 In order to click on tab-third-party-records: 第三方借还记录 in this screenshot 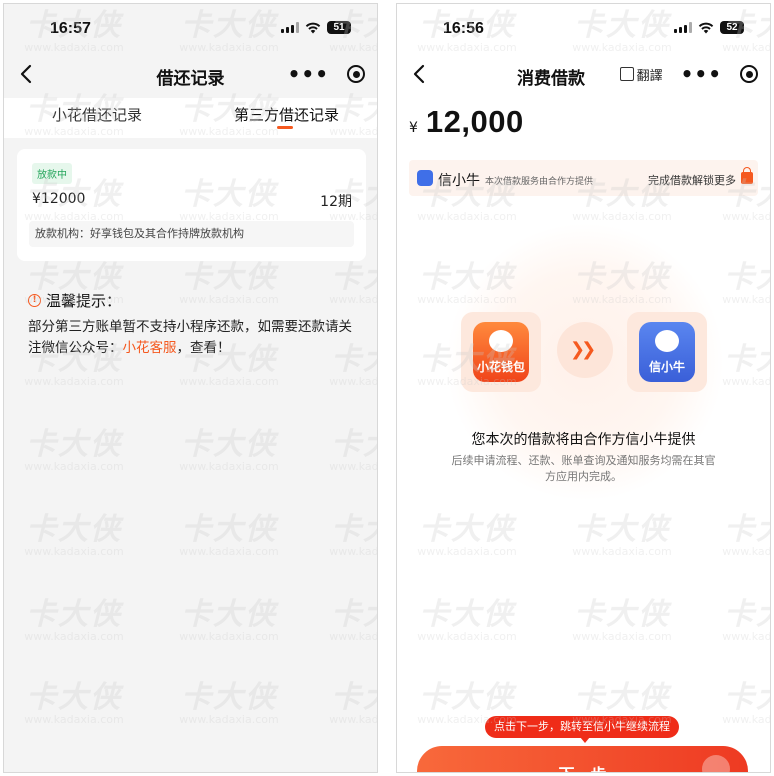, I will do `click(286, 114)`.